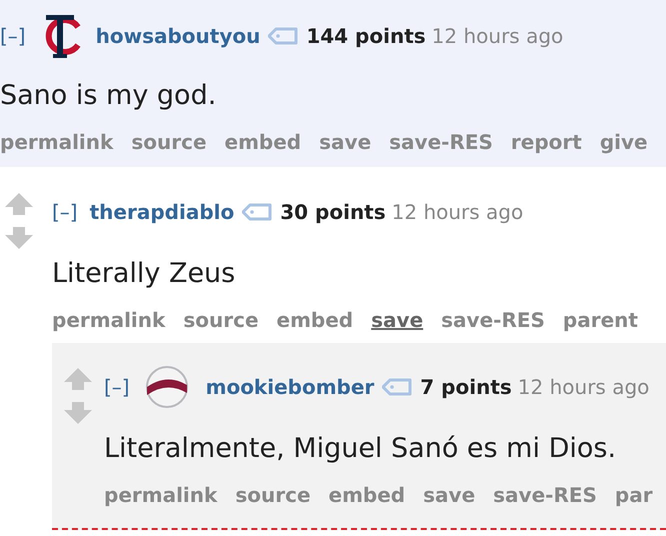 The image size is (666, 536). I want to click on action-link: parent, so click(600, 320).